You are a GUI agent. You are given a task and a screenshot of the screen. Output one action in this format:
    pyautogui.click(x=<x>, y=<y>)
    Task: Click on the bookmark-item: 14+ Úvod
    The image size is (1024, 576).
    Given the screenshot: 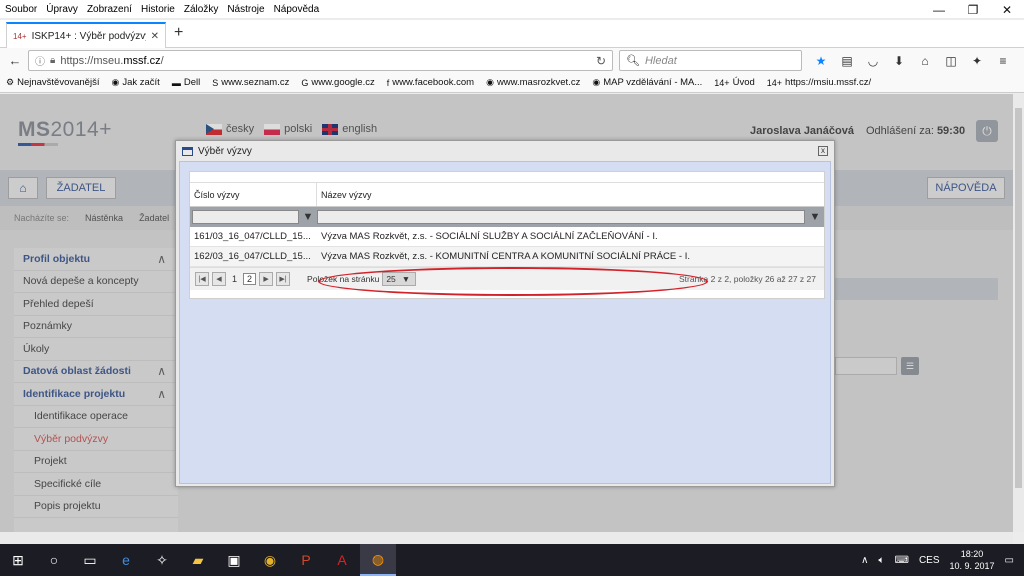 What is the action you would take?
    pyautogui.click(x=734, y=82)
    